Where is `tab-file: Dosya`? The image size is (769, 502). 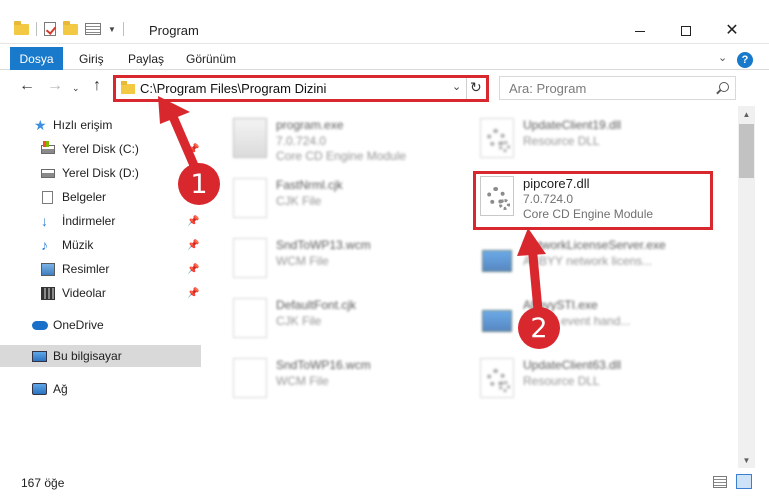 tab-file: Dosya is located at coordinates (36, 58).